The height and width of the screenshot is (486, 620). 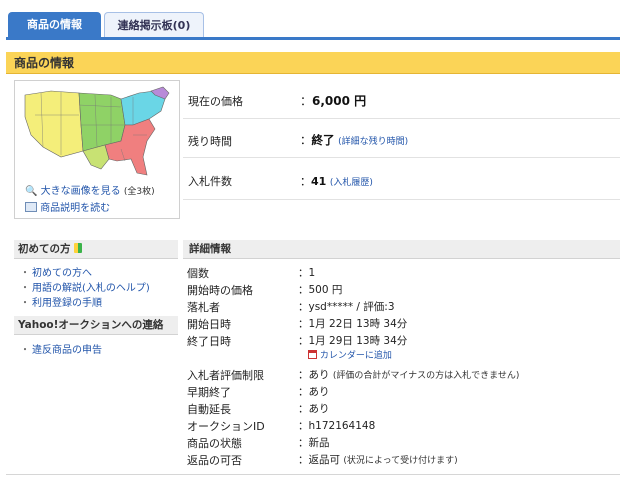 What do you see at coordinates (54, 24) in the screenshot?
I see `tab-item-info: 商品の情報` at bounding box center [54, 24].